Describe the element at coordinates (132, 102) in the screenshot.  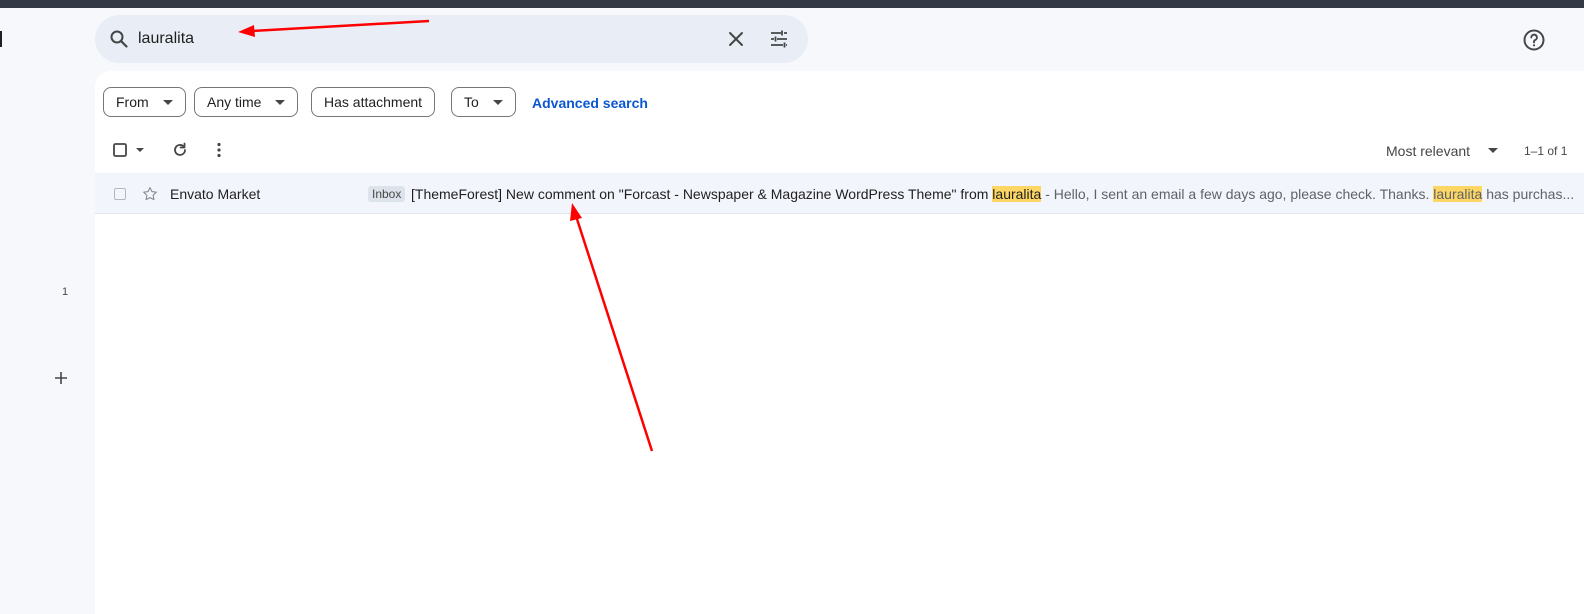
I see `filter-chip-label: From` at that location.